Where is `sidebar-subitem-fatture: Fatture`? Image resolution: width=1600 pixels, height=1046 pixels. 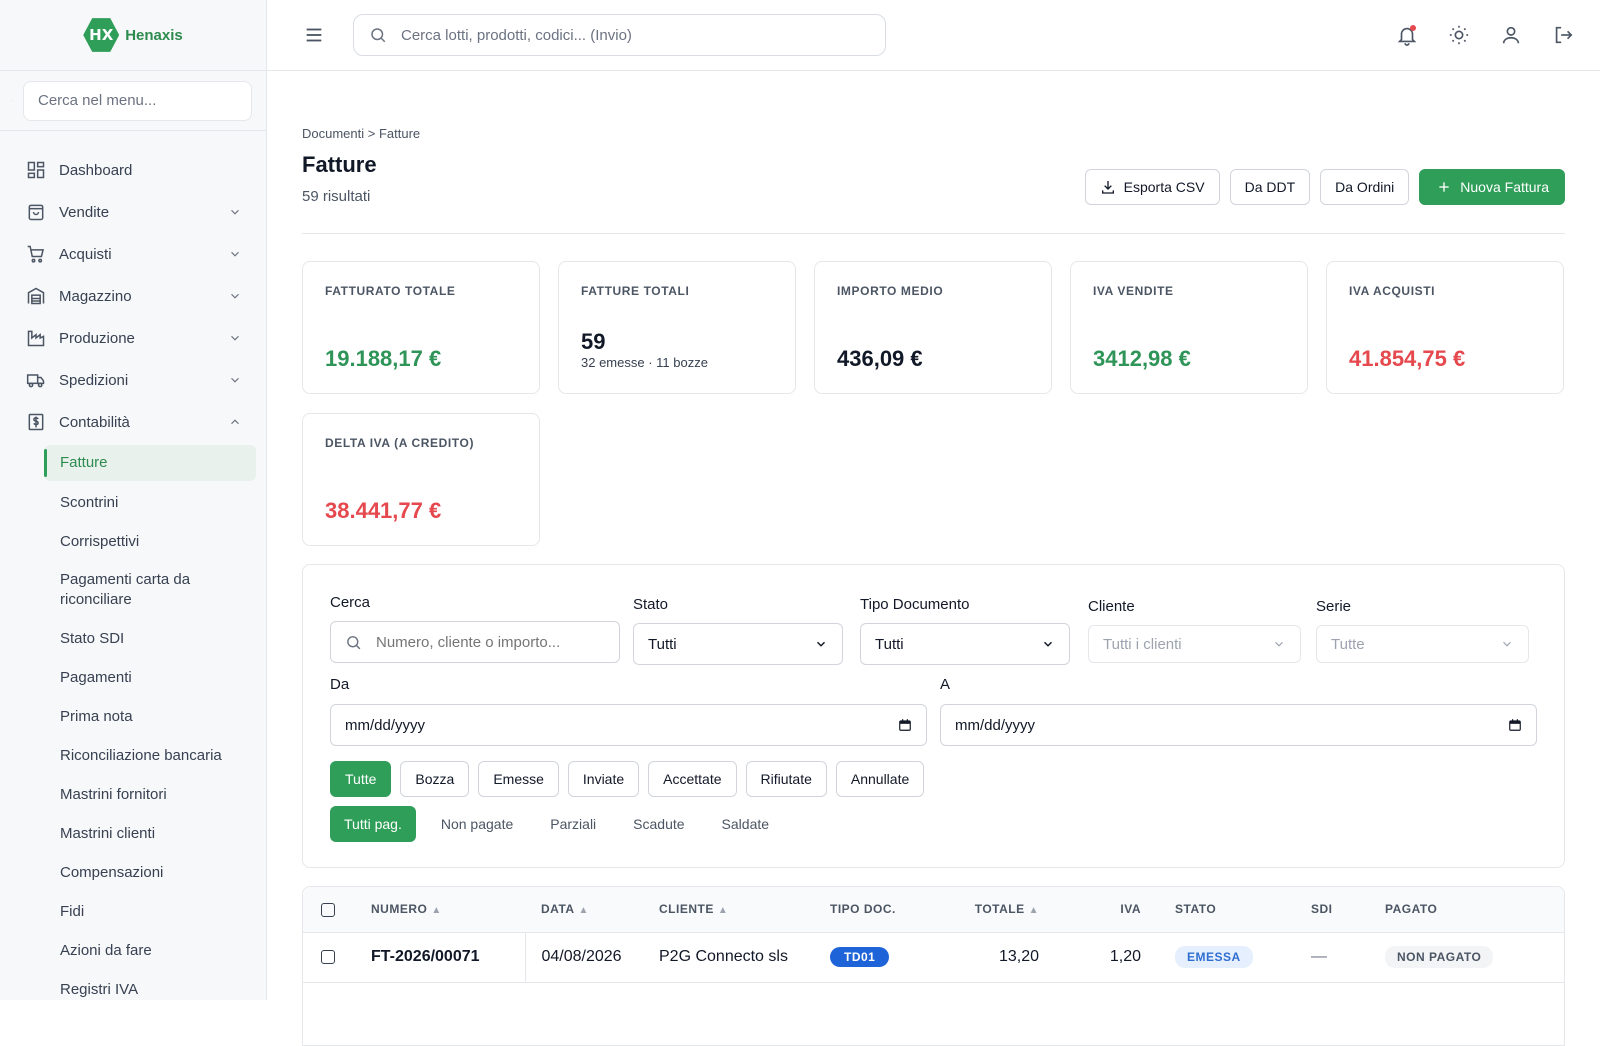
sidebar-subitem-fatture: Fatture is located at coordinates (150, 463).